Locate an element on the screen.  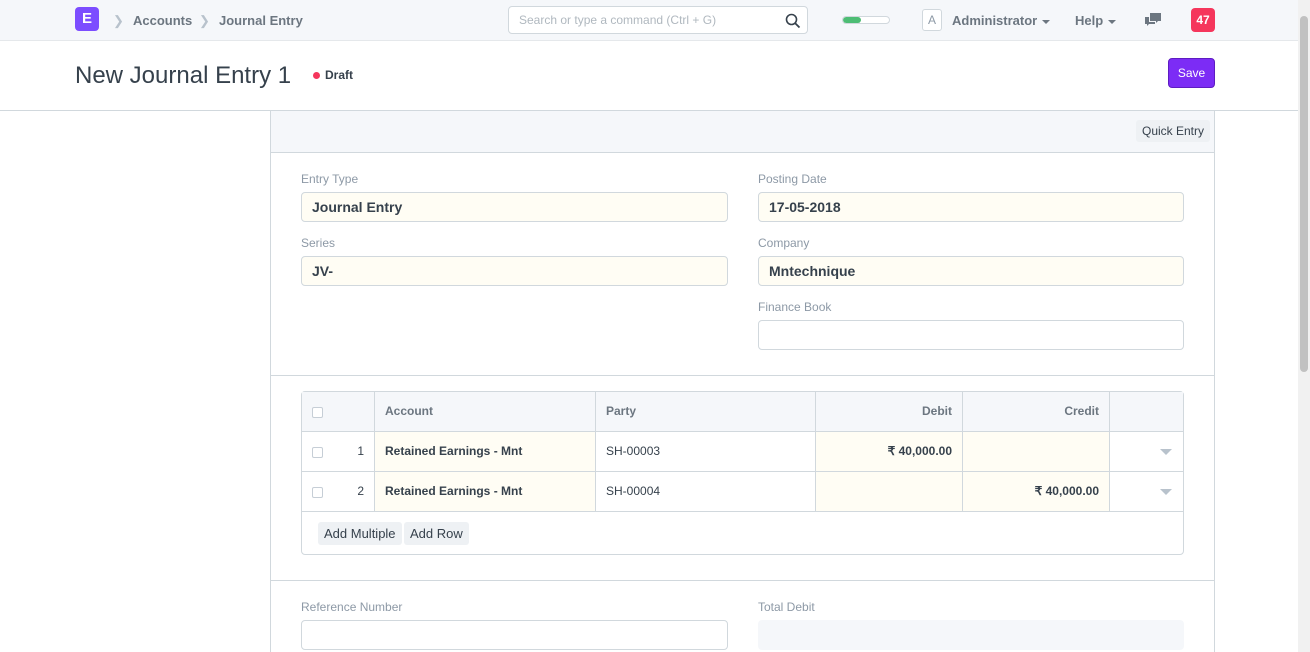
total-debit-field is located at coordinates (971, 635).